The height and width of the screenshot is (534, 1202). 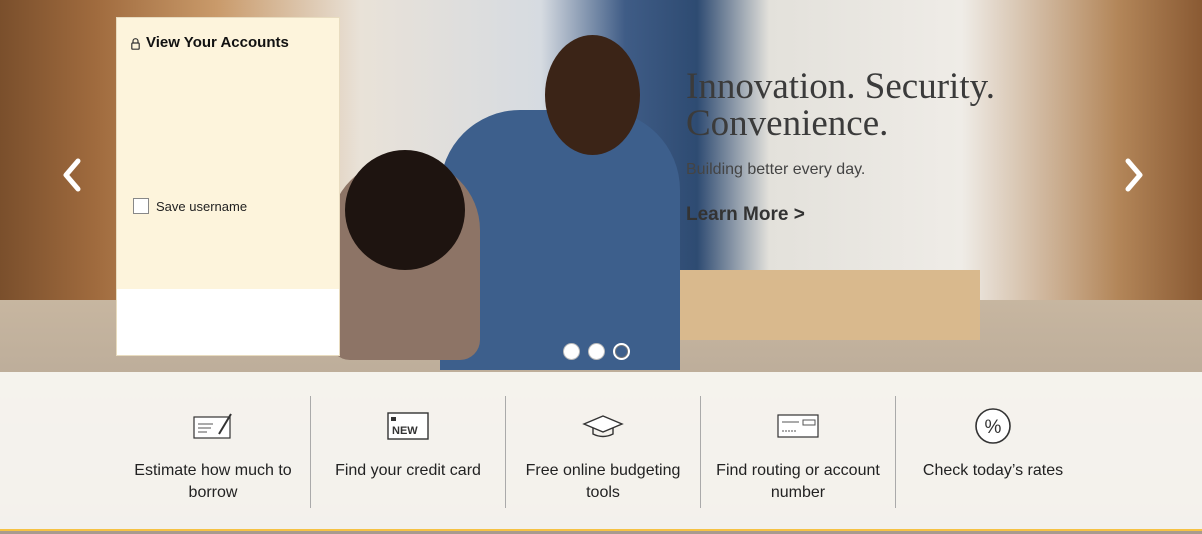 What do you see at coordinates (1133, 175) in the screenshot?
I see `carousel-next-arrow-icon` at bounding box center [1133, 175].